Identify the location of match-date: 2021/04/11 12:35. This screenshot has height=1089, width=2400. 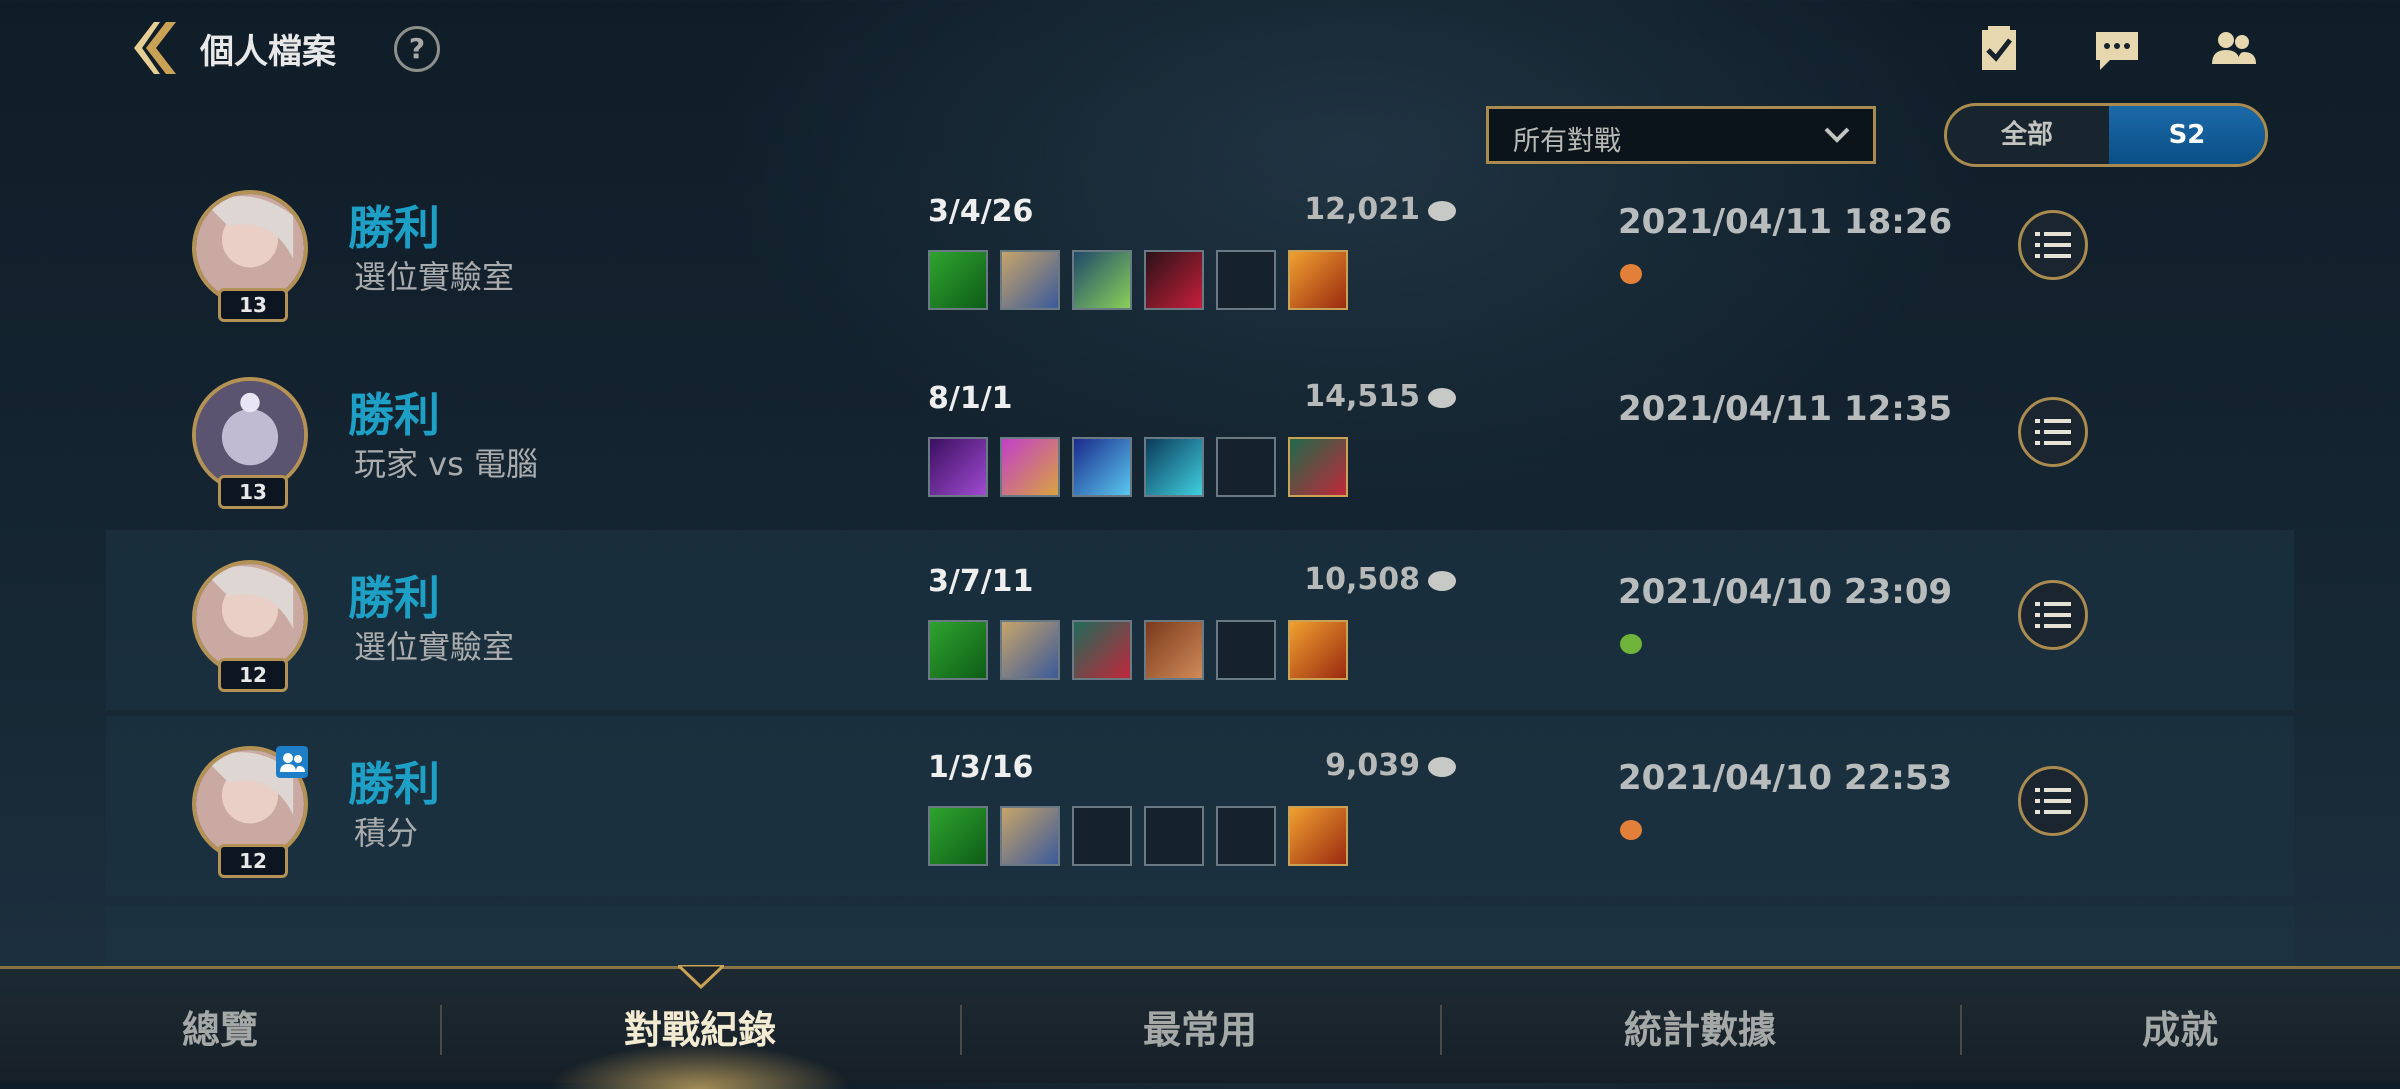
(1785, 409).